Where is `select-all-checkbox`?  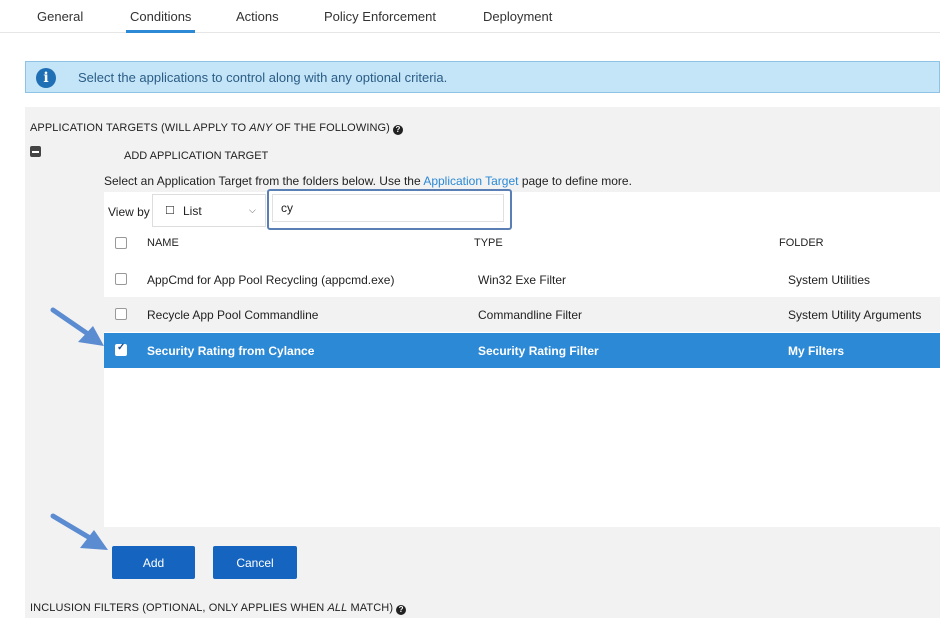 select-all-checkbox is located at coordinates (121, 243).